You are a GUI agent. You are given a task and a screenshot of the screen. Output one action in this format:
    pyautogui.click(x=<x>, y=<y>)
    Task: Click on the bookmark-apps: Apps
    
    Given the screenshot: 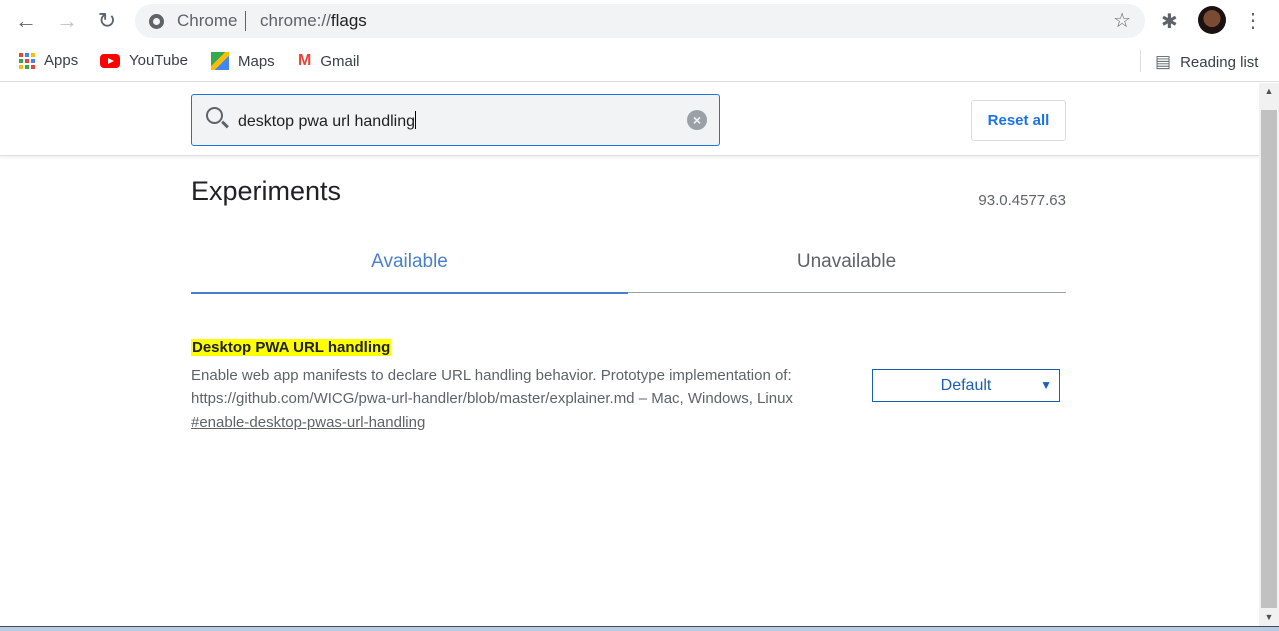 What is the action you would take?
    pyautogui.click(x=48, y=60)
    